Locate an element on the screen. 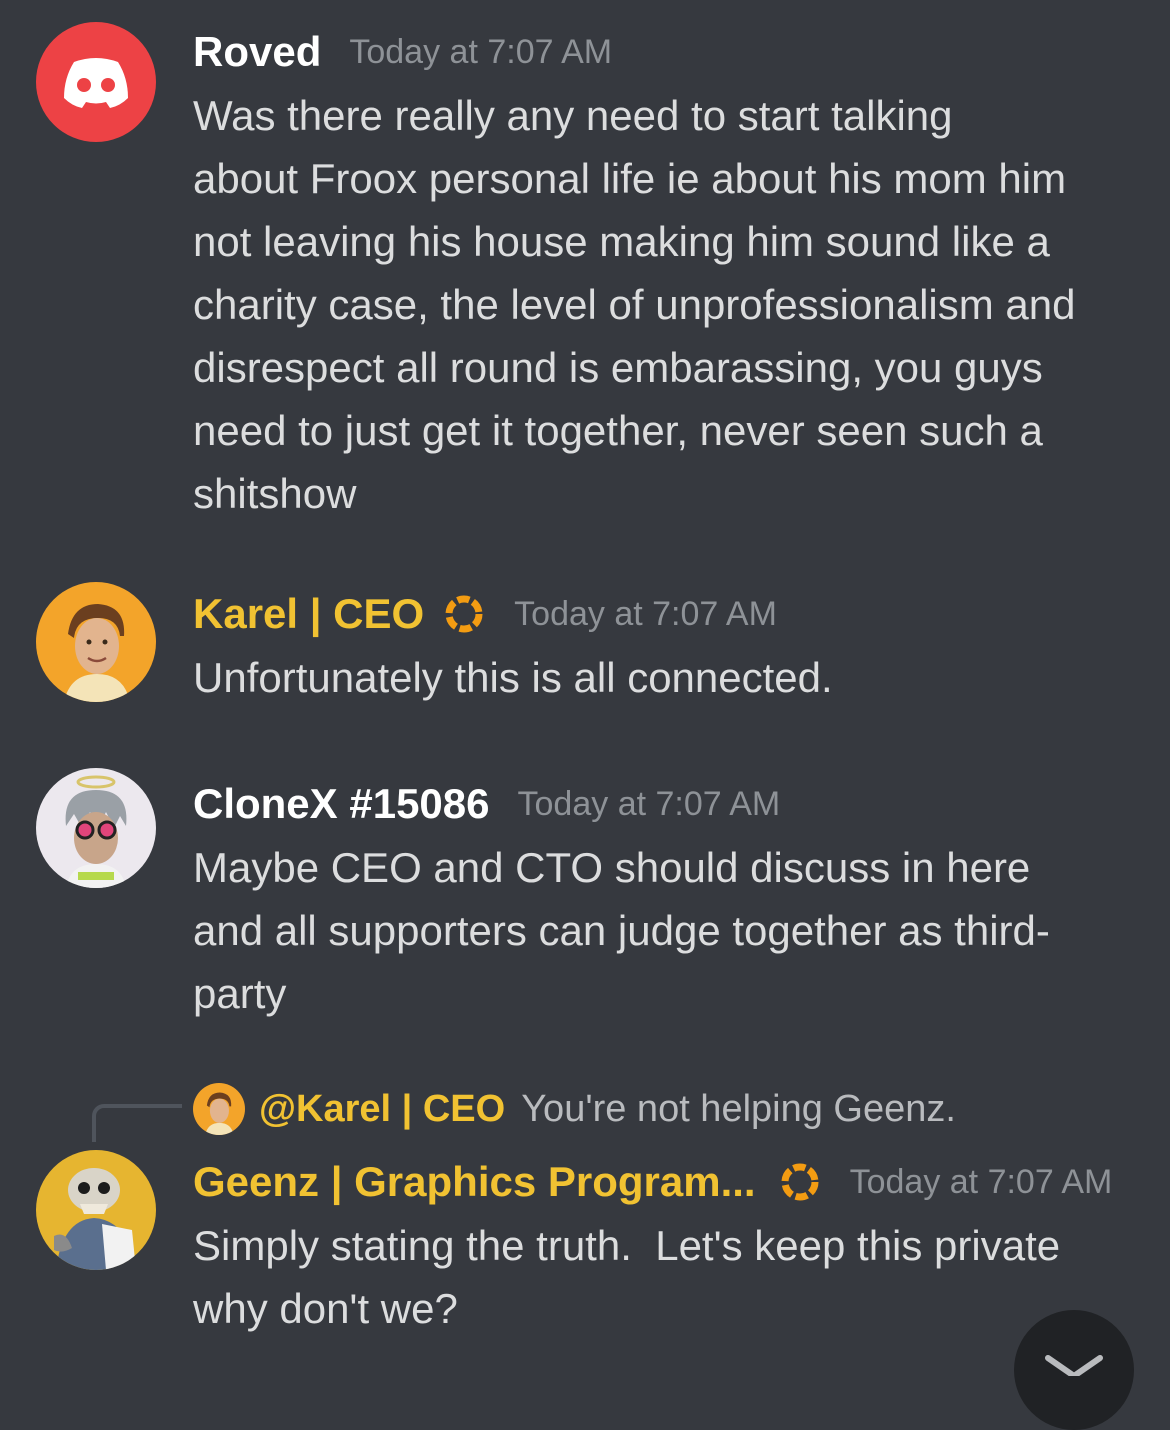 Image resolution: width=1170 pixels, height=1430 pixels. message-line: Maybe CEO and CTO should discuss in here is located at coordinates (612, 867).